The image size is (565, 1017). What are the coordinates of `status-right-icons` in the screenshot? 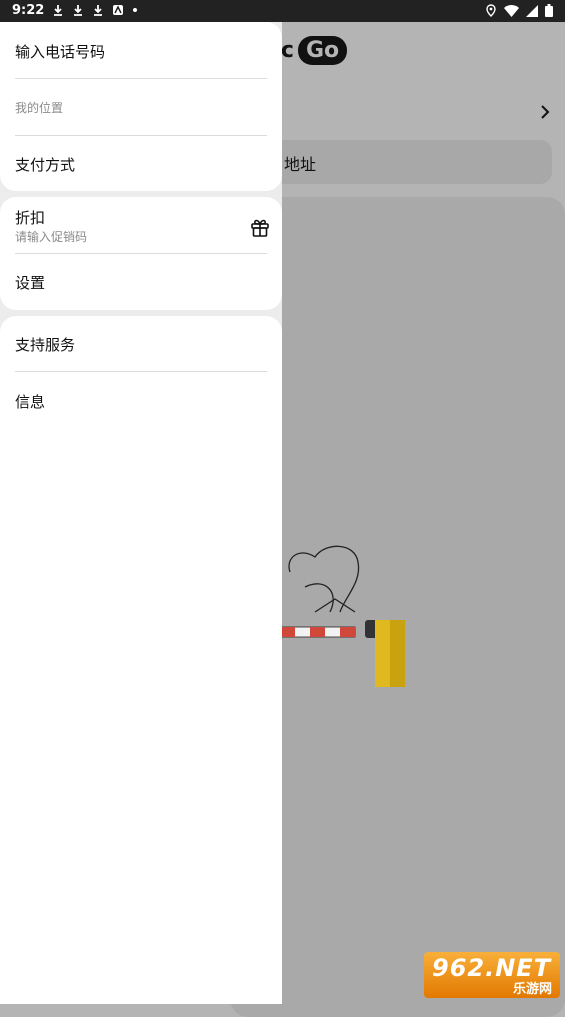 It's located at (519, 10).